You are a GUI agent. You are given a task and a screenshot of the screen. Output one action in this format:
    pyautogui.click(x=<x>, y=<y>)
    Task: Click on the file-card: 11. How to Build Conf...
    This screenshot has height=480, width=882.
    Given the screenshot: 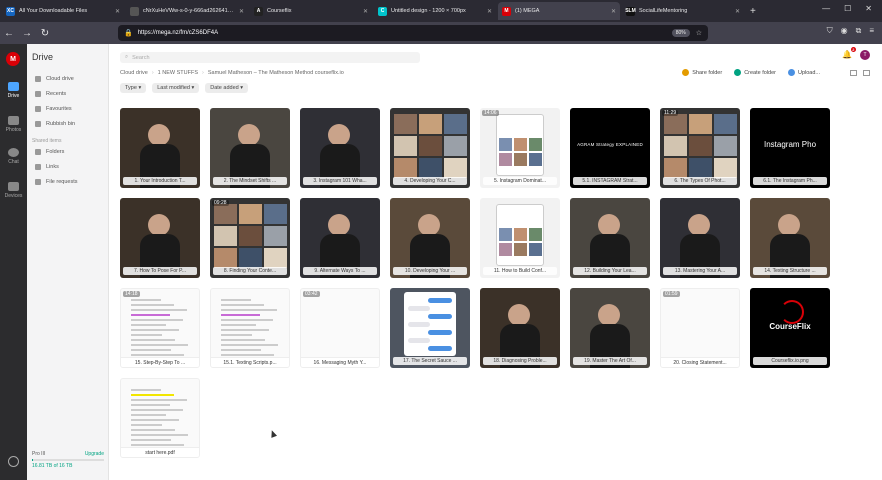 What is the action you would take?
    pyautogui.click(x=520, y=238)
    